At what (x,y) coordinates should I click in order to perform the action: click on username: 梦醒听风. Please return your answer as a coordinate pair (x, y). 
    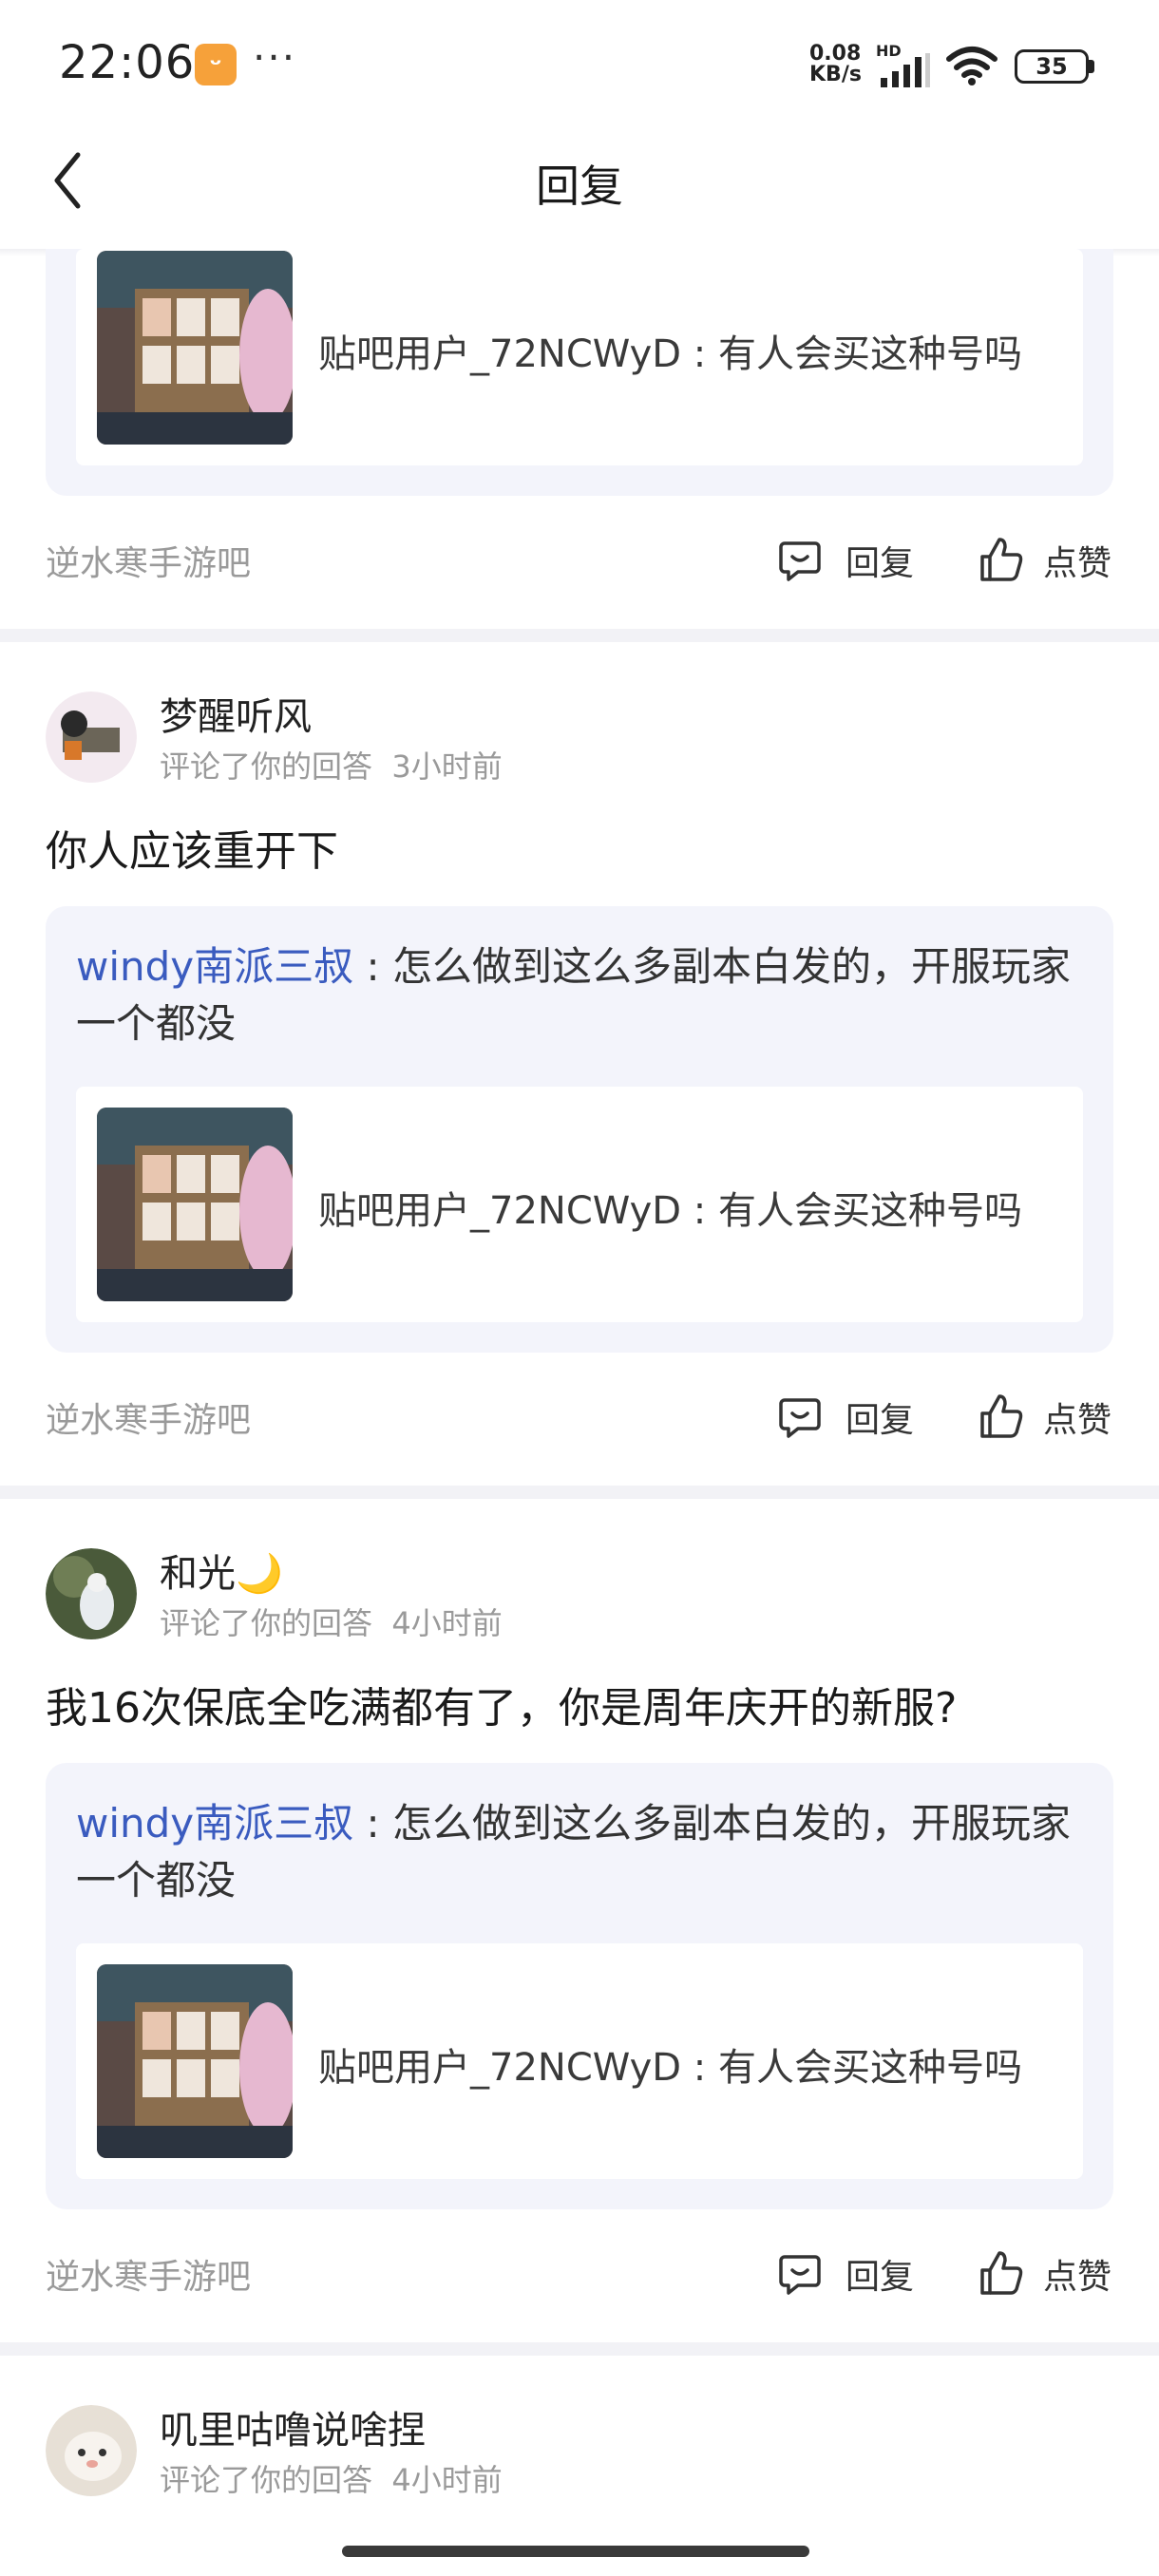
    Looking at the image, I should click on (236, 713).